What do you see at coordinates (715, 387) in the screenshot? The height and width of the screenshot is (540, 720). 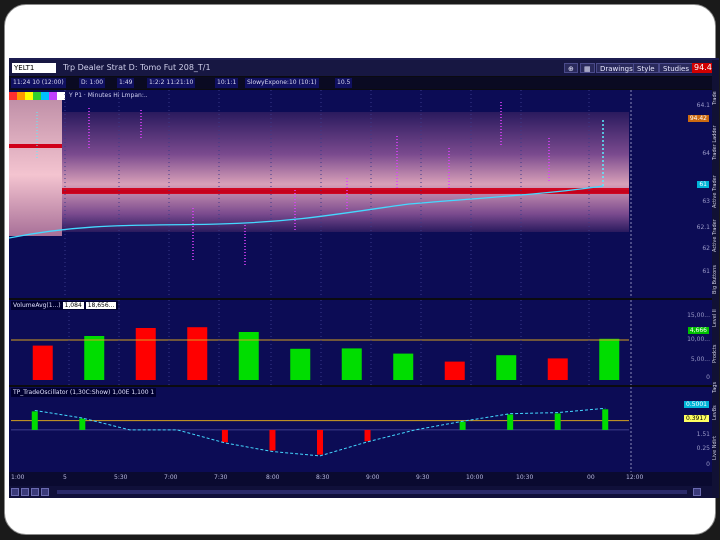 I see `side-tab: Tags` at bounding box center [715, 387].